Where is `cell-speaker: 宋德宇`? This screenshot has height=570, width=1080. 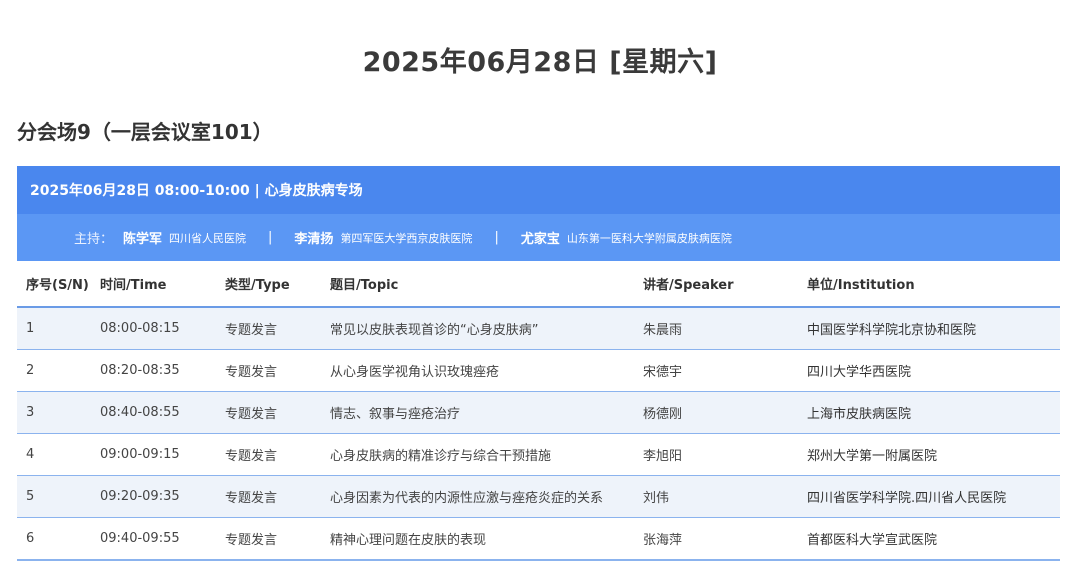
cell-speaker: 宋德宇 is located at coordinates (725, 370).